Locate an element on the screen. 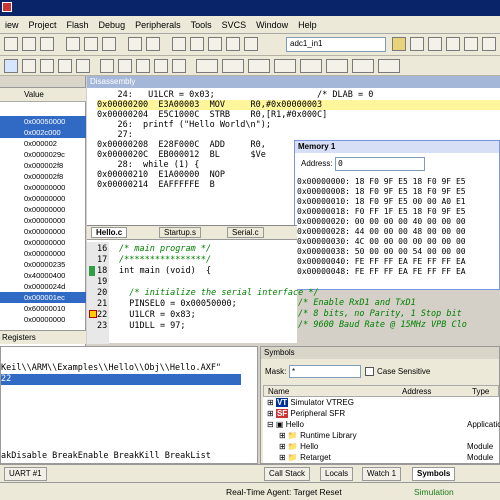 The width and height of the screenshot is (500, 500). serial-window-icon is located at coordinates (285, 66).